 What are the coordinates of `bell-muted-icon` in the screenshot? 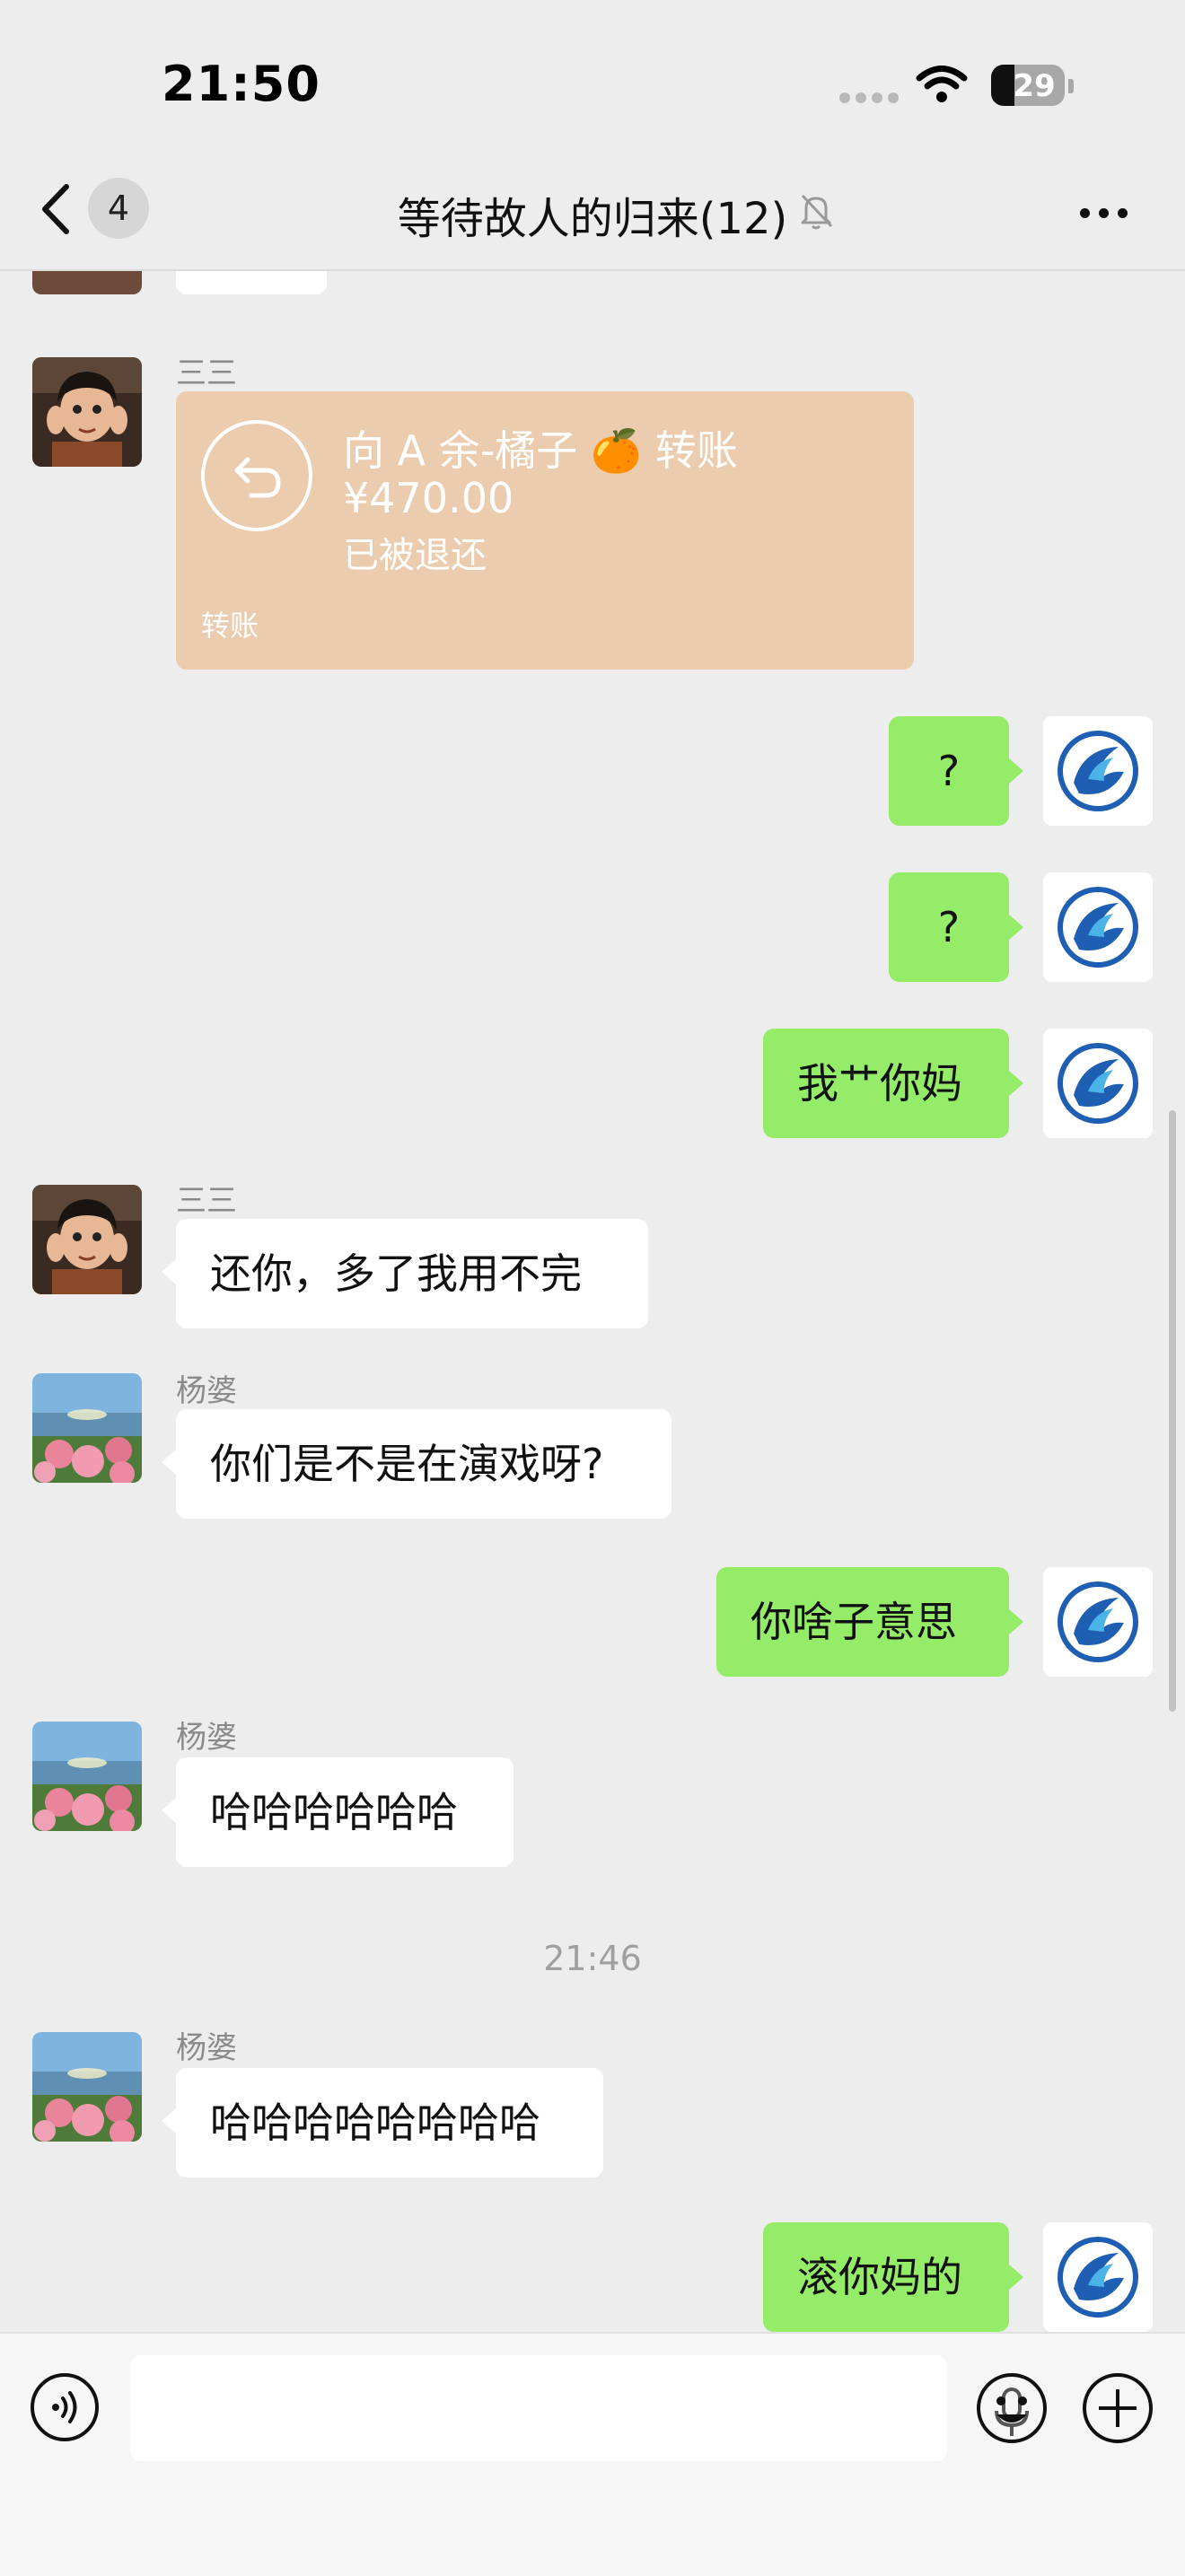 It's located at (816, 212).